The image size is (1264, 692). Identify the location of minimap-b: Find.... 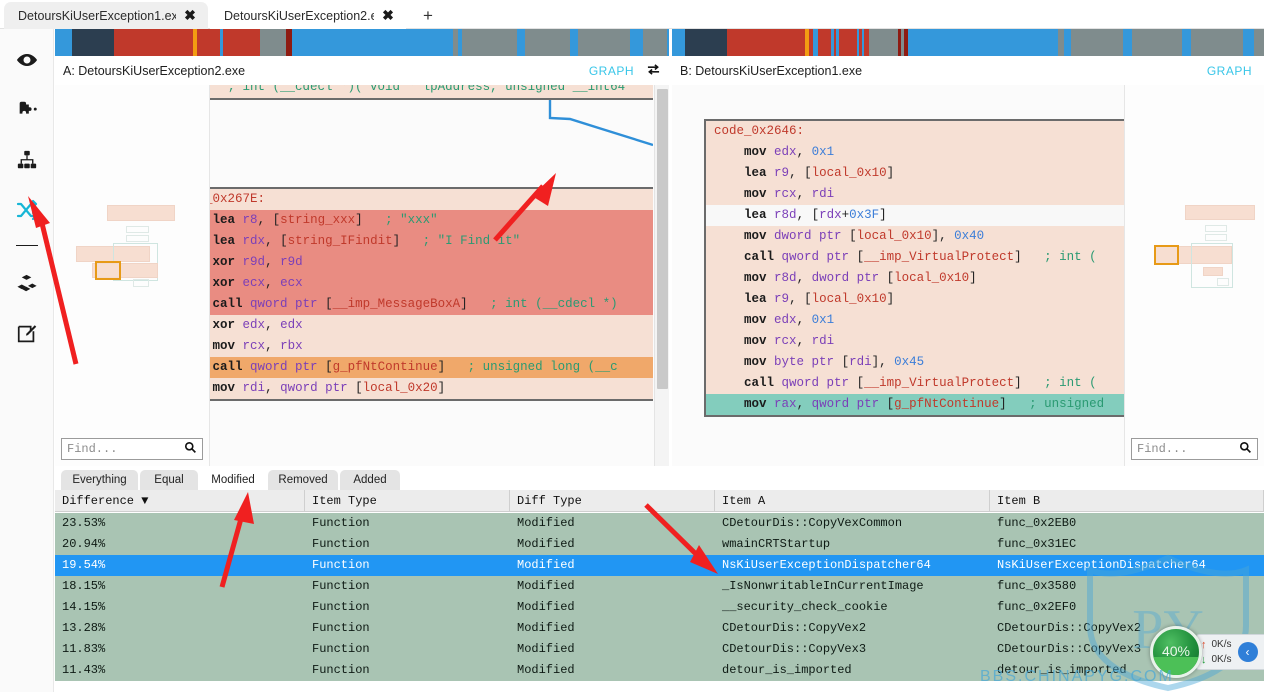
(1194, 275).